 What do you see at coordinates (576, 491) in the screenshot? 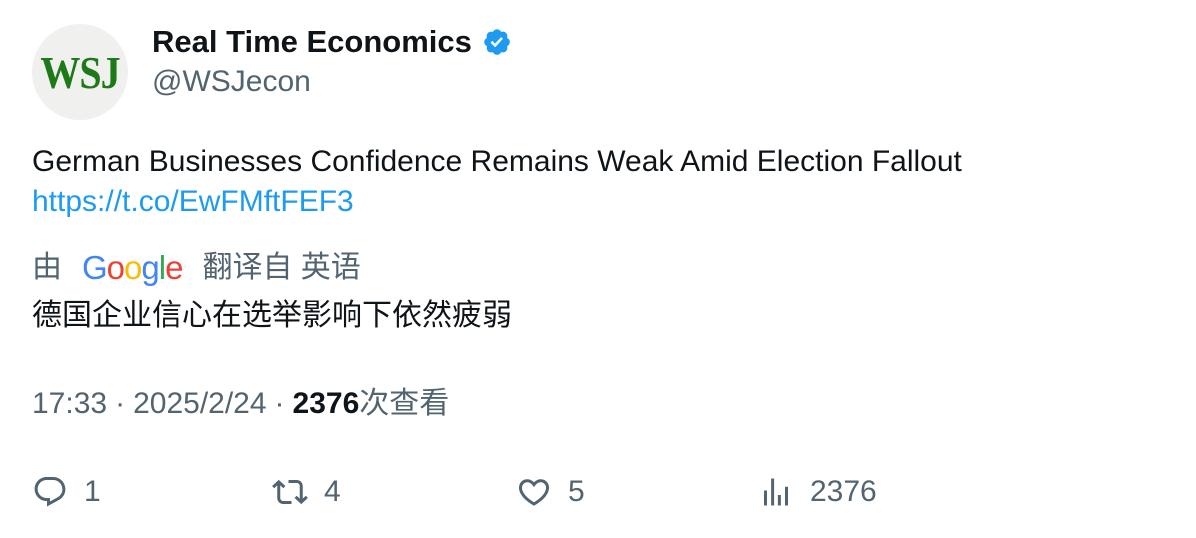
I see `like-count: 5` at bounding box center [576, 491].